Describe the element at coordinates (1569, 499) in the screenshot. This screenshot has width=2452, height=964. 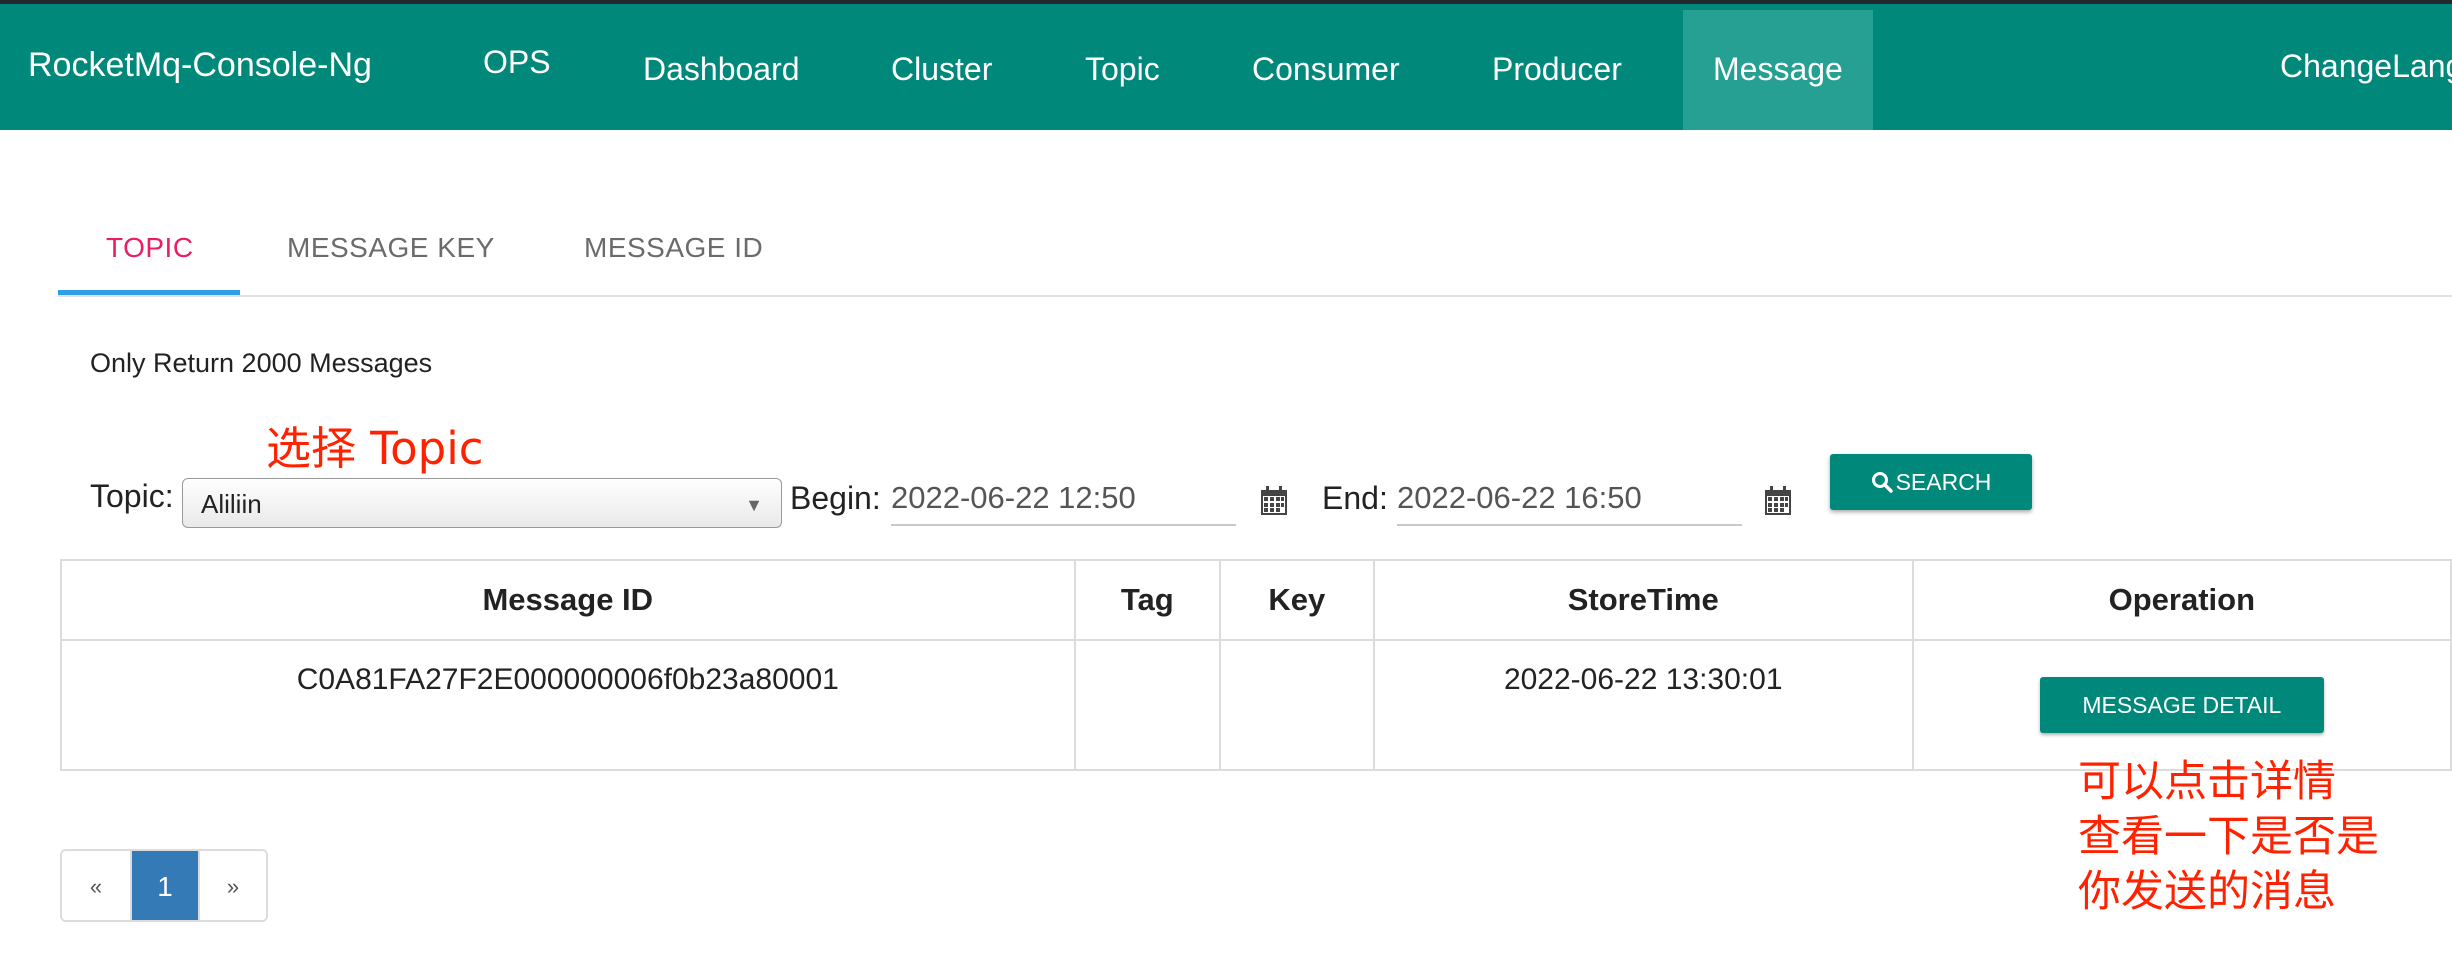
I see `end-date-input` at that location.